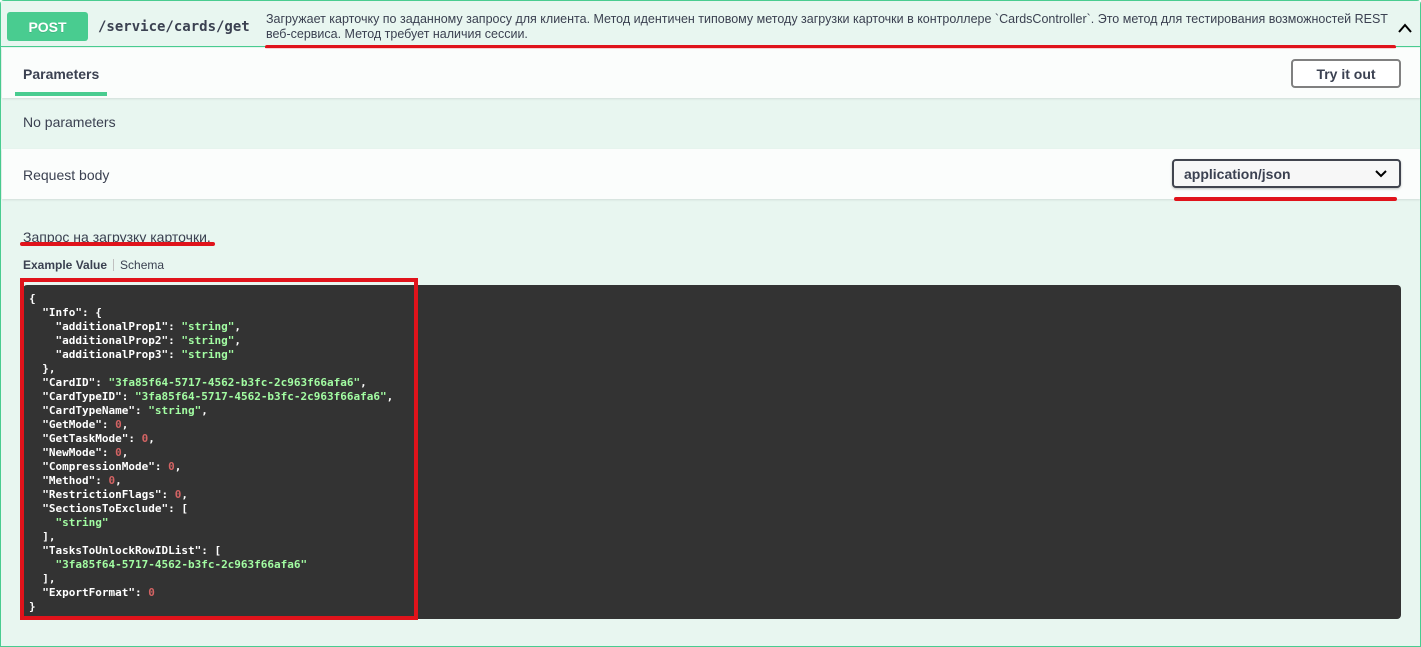 The width and height of the screenshot is (1421, 647). What do you see at coordinates (219, 449) in the screenshot?
I see `annotation-frame-example` at bounding box center [219, 449].